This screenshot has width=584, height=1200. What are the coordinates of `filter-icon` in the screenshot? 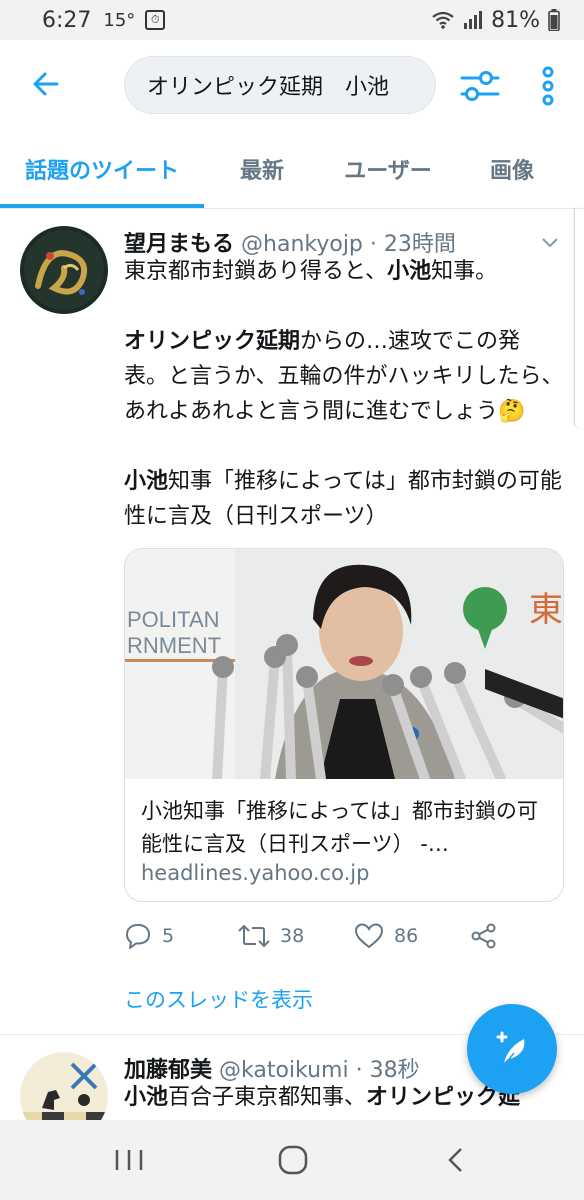 It's located at (480, 86).